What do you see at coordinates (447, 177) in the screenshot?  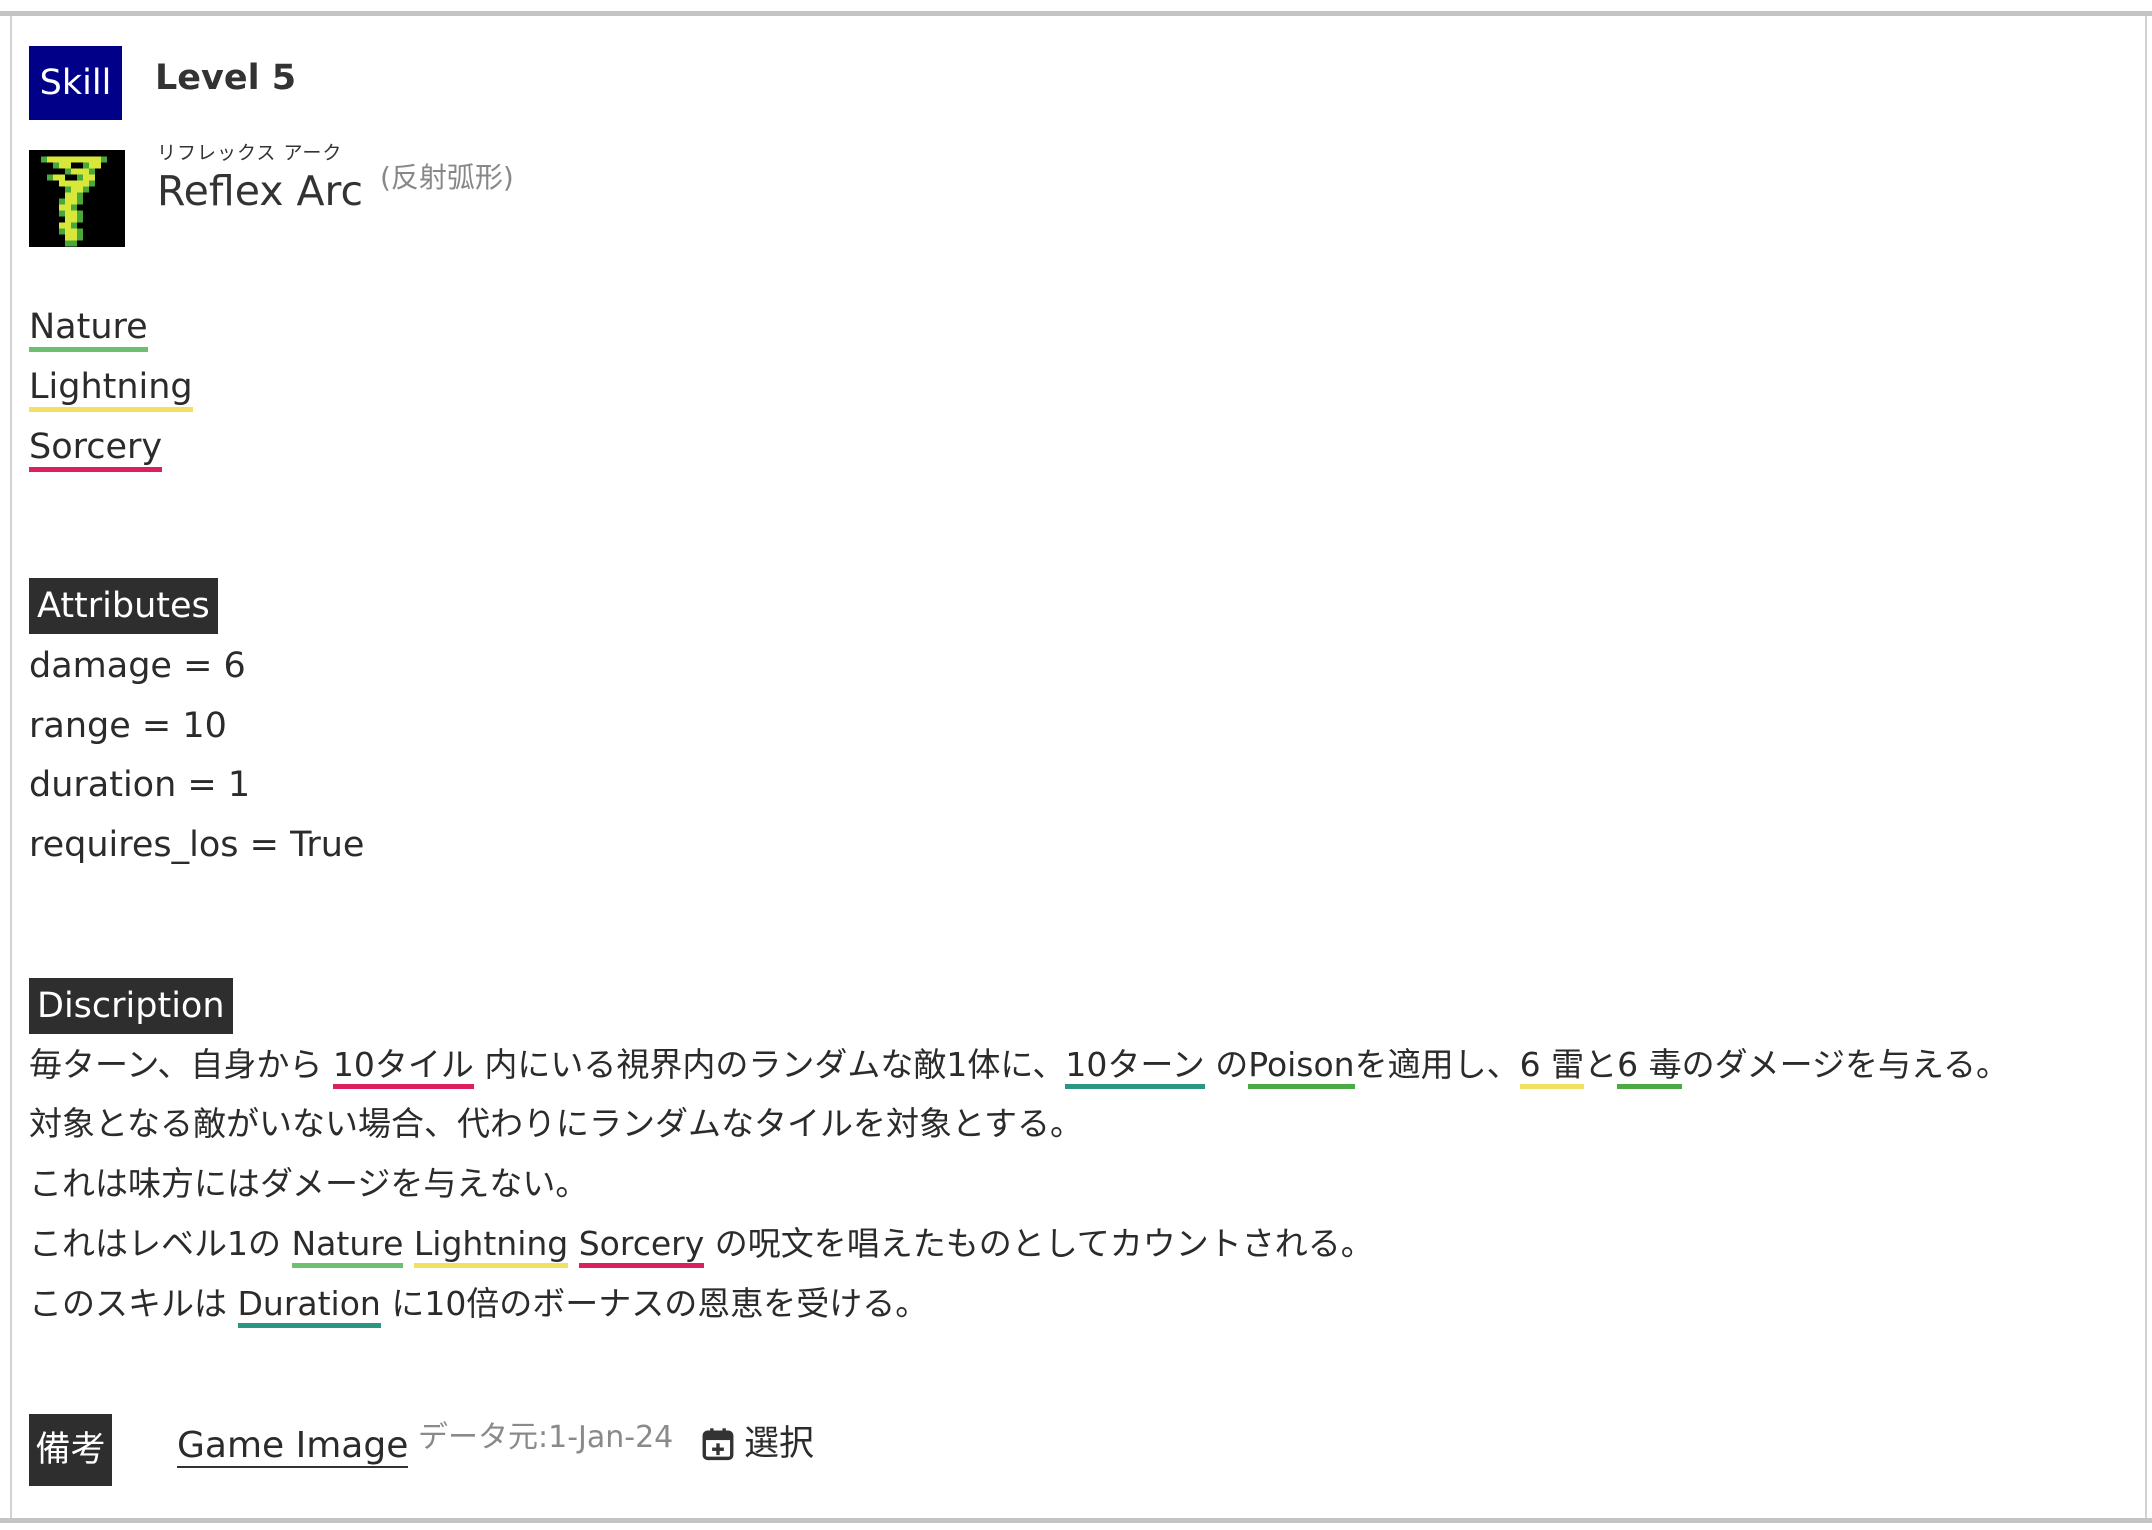 I see `spell-name-japanese: (反射弧形)` at bounding box center [447, 177].